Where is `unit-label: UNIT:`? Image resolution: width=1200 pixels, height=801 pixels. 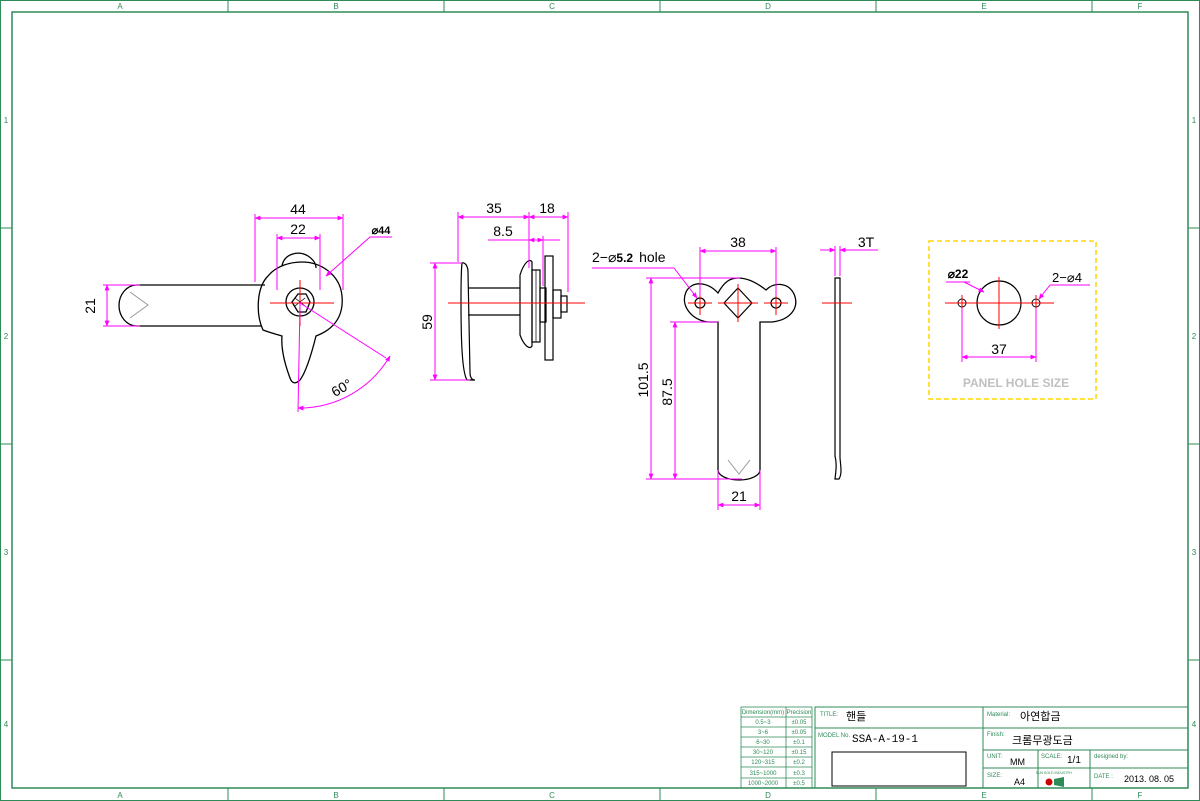
unit-label: UNIT: is located at coordinates (994, 757).